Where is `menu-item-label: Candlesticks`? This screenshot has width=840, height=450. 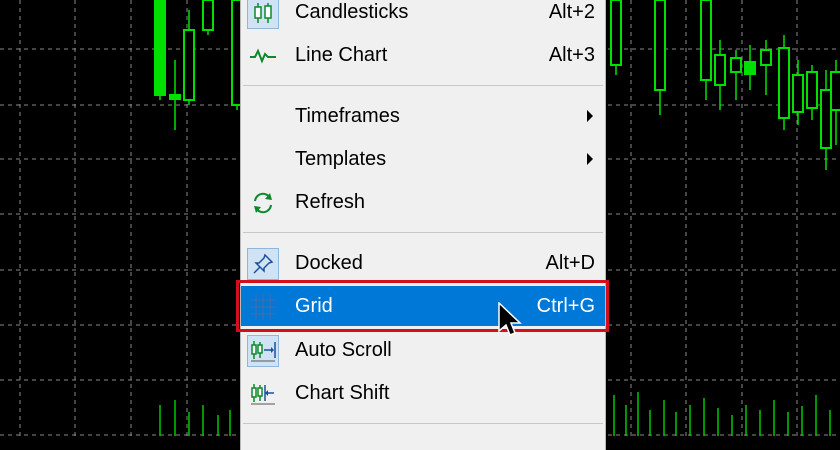
menu-item-label: Candlesticks is located at coordinates (352, 12).